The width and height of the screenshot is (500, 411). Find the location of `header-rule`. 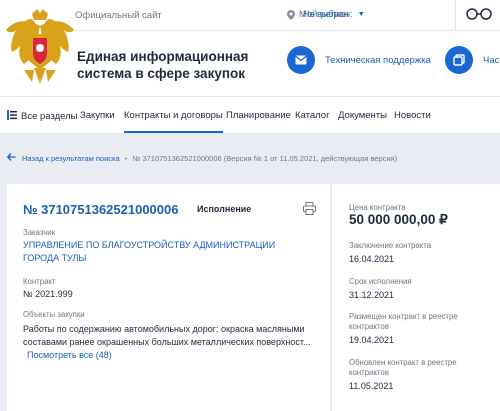

header-rule is located at coordinates (287, 30).